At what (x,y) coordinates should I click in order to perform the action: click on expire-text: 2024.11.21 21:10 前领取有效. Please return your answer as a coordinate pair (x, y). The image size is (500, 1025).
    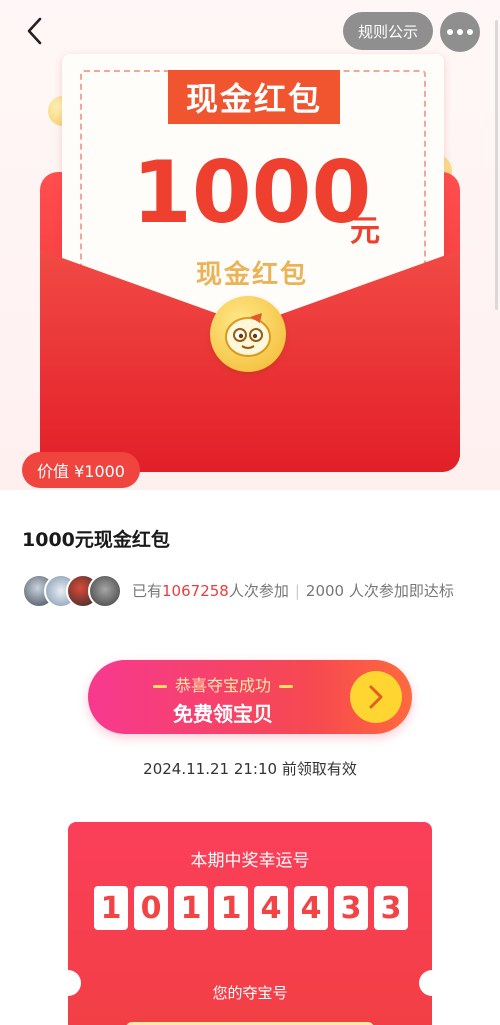
    Looking at the image, I should click on (250, 769).